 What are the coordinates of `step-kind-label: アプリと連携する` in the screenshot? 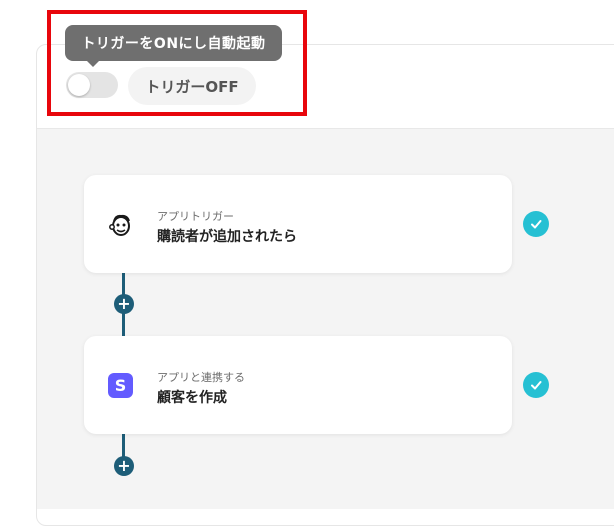 It's located at (201, 377).